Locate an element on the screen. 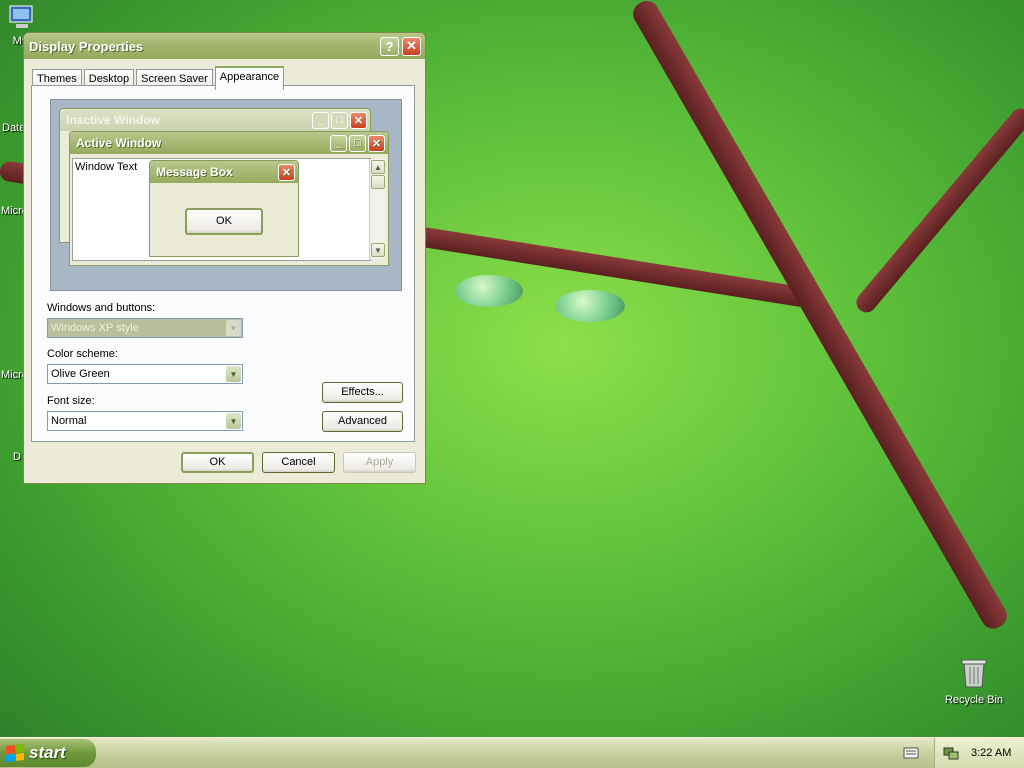 Image resolution: width=1024 pixels, height=768 pixels. help-icon: ? is located at coordinates (389, 46).